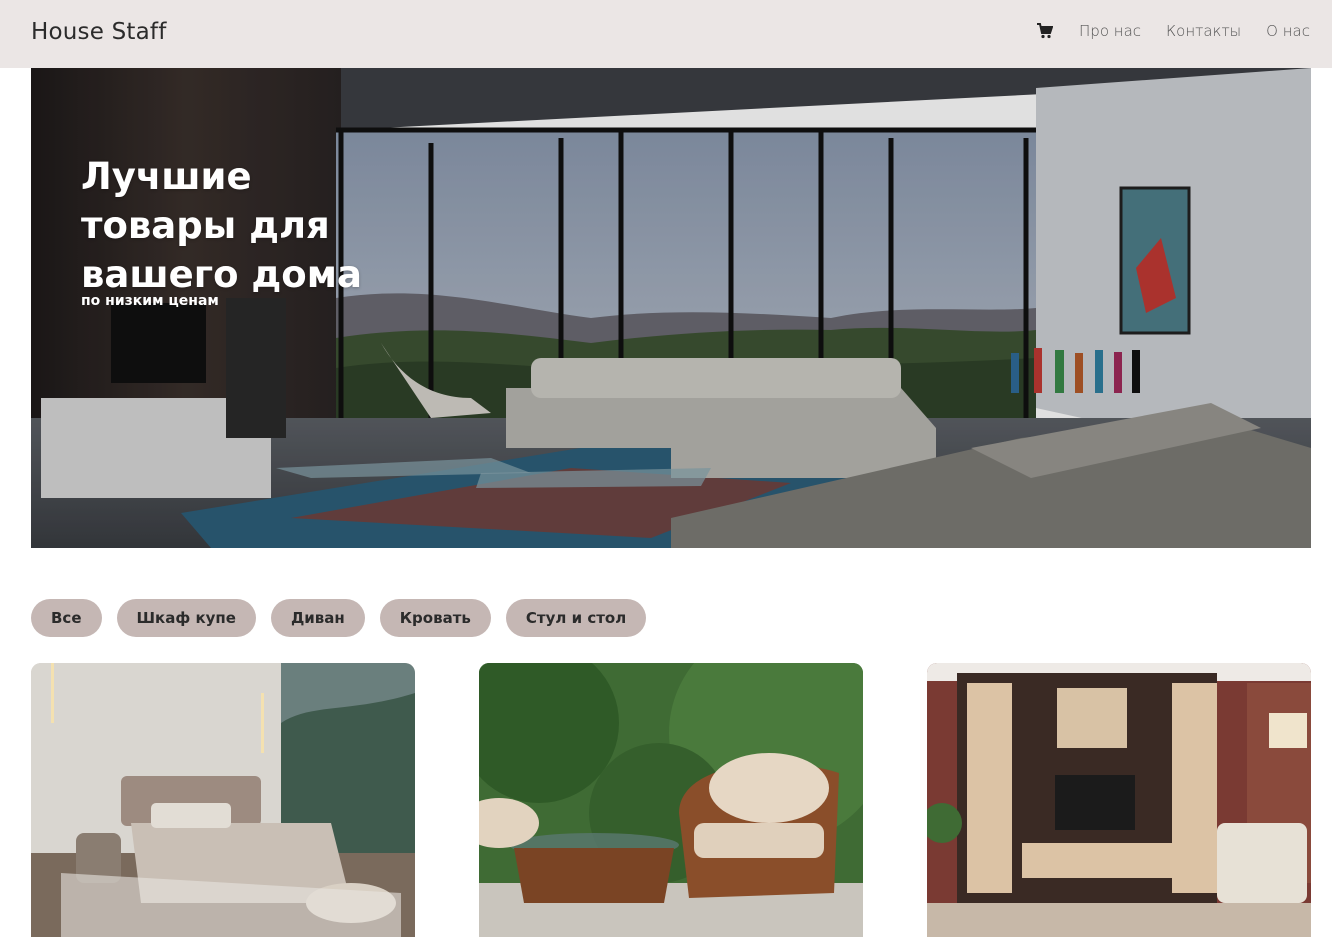 The width and height of the screenshot is (1332, 937). What do you see at coordinates (1110, 31) in the screenshot?
I see `nav-link-about-us: Про нас` at bounding box center [1110, 31].